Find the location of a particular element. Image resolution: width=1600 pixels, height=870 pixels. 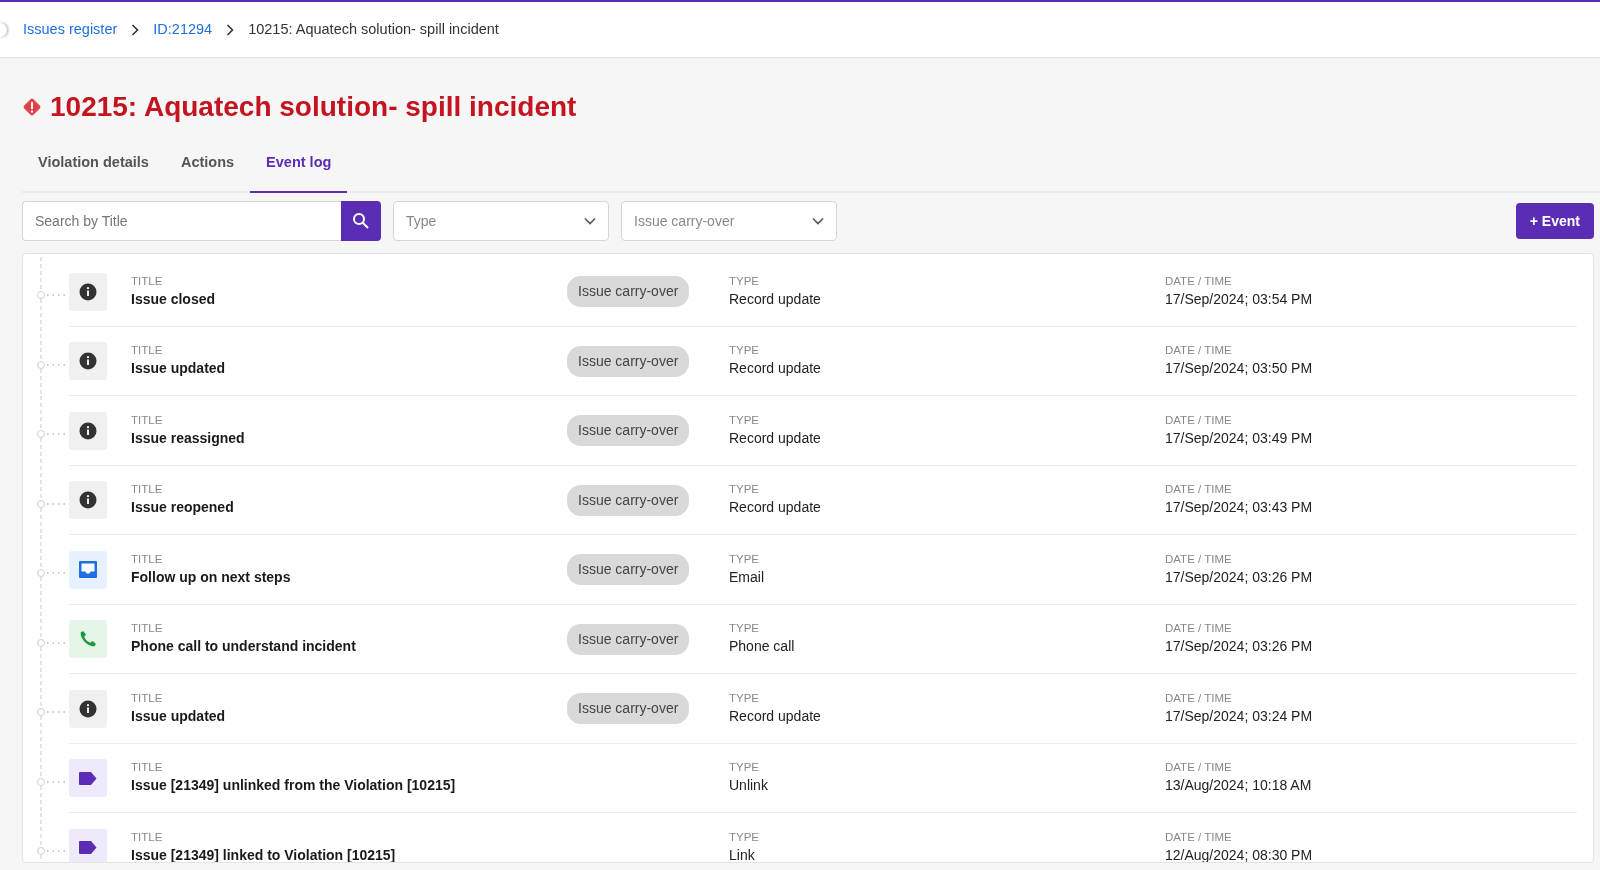

event-title: Issue reassigned is located at coordinates (188, 438).